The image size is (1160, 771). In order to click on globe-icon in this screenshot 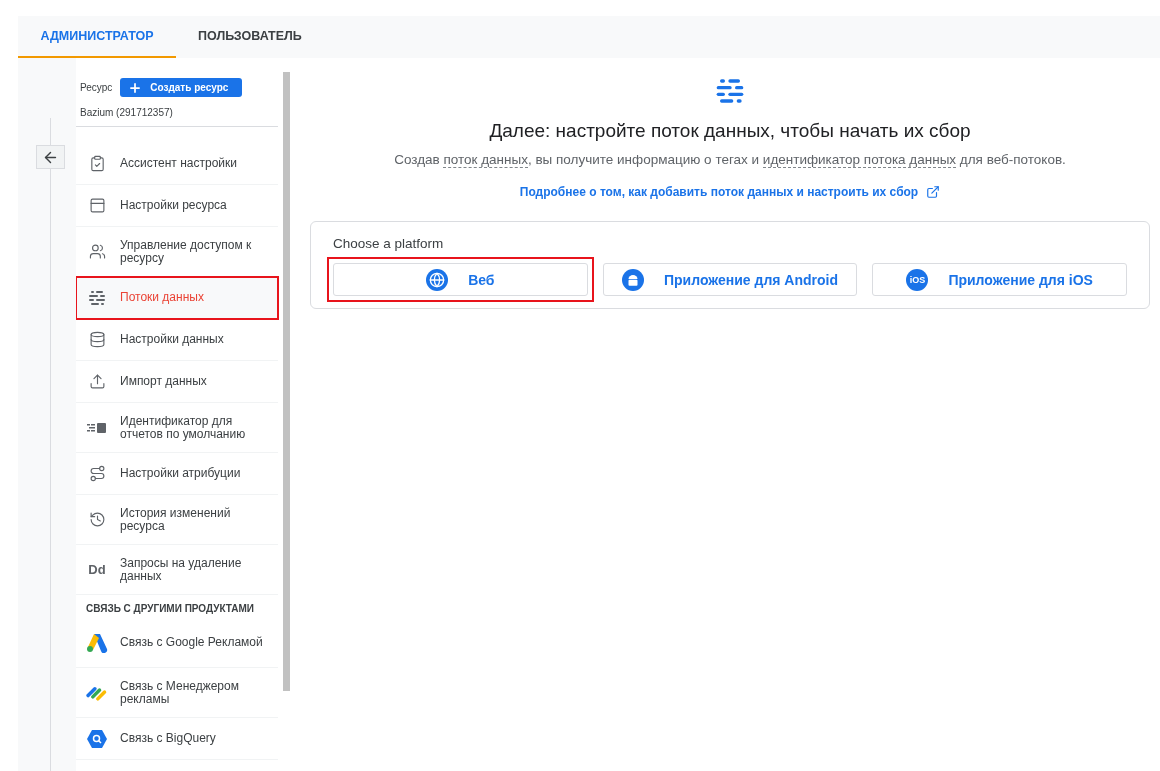, I will do `click(437, 279)`.